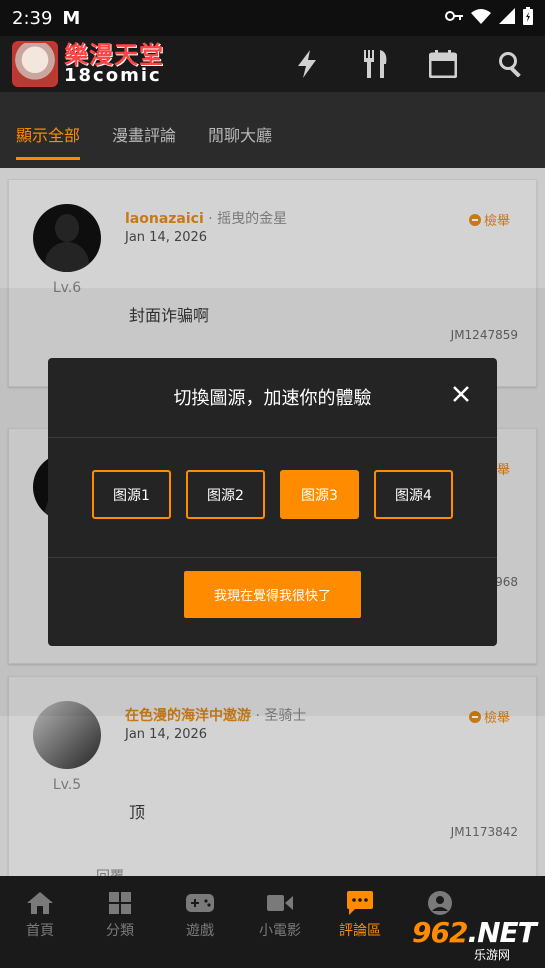 This screenshot has width=545, height=968. Describe the element at coordinates (35, 64) in the screenshot. I see `logo-mascot-icon` at that location.